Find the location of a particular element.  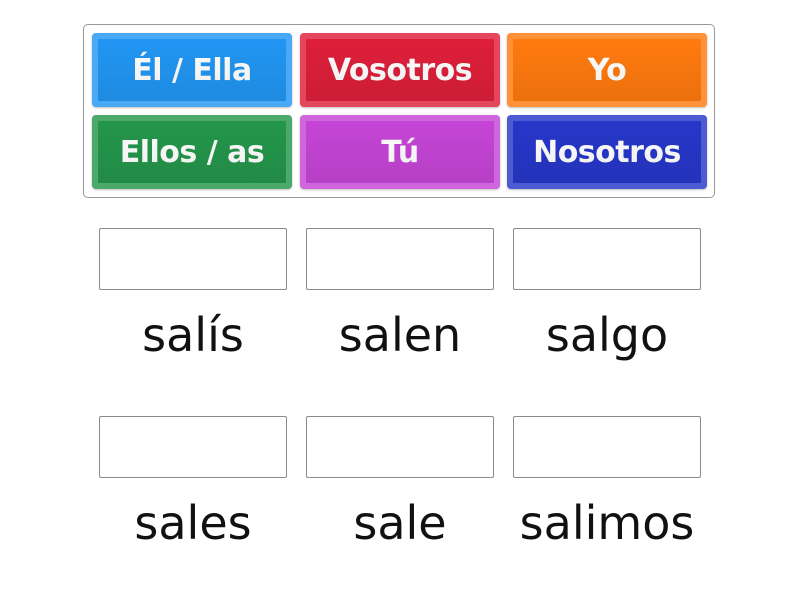

tile-vosotros: Vosotros is located at coordinates (400, 70).